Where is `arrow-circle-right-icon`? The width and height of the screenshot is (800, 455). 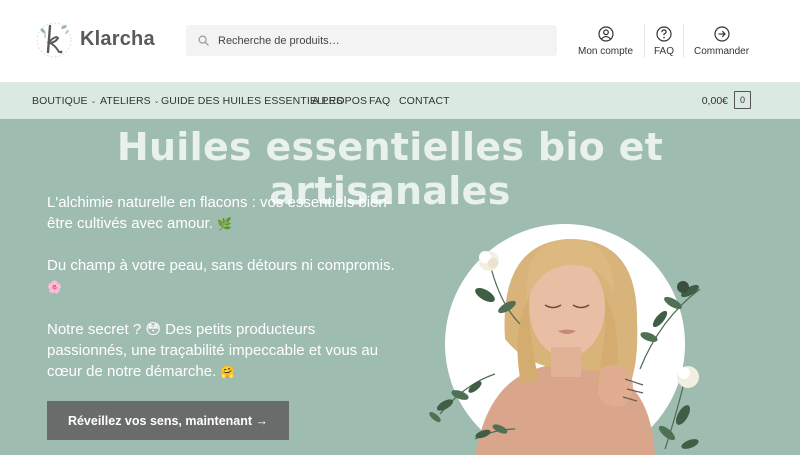 arrow-circle-right-icon is located at coordinates (721, 34).